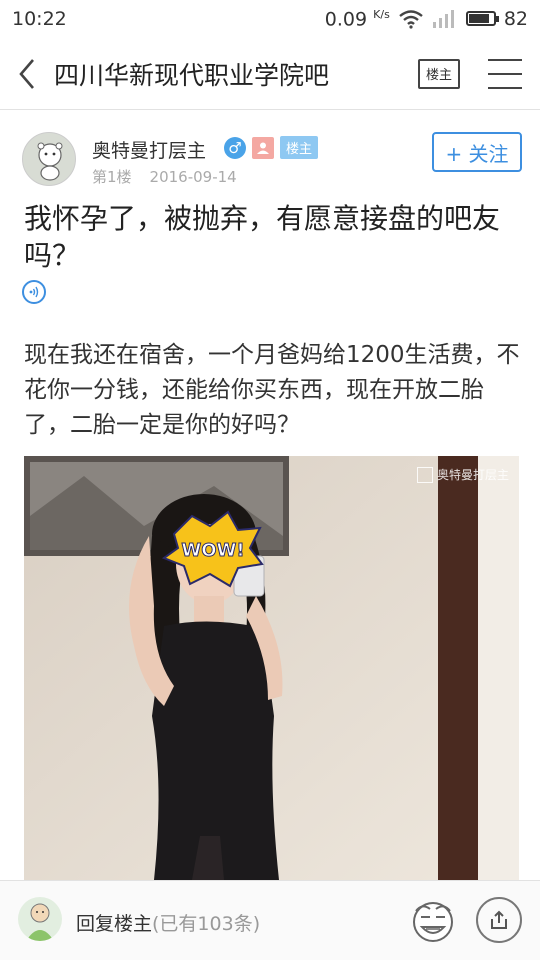  I want to click on wifi-icon, so click(411, 19).